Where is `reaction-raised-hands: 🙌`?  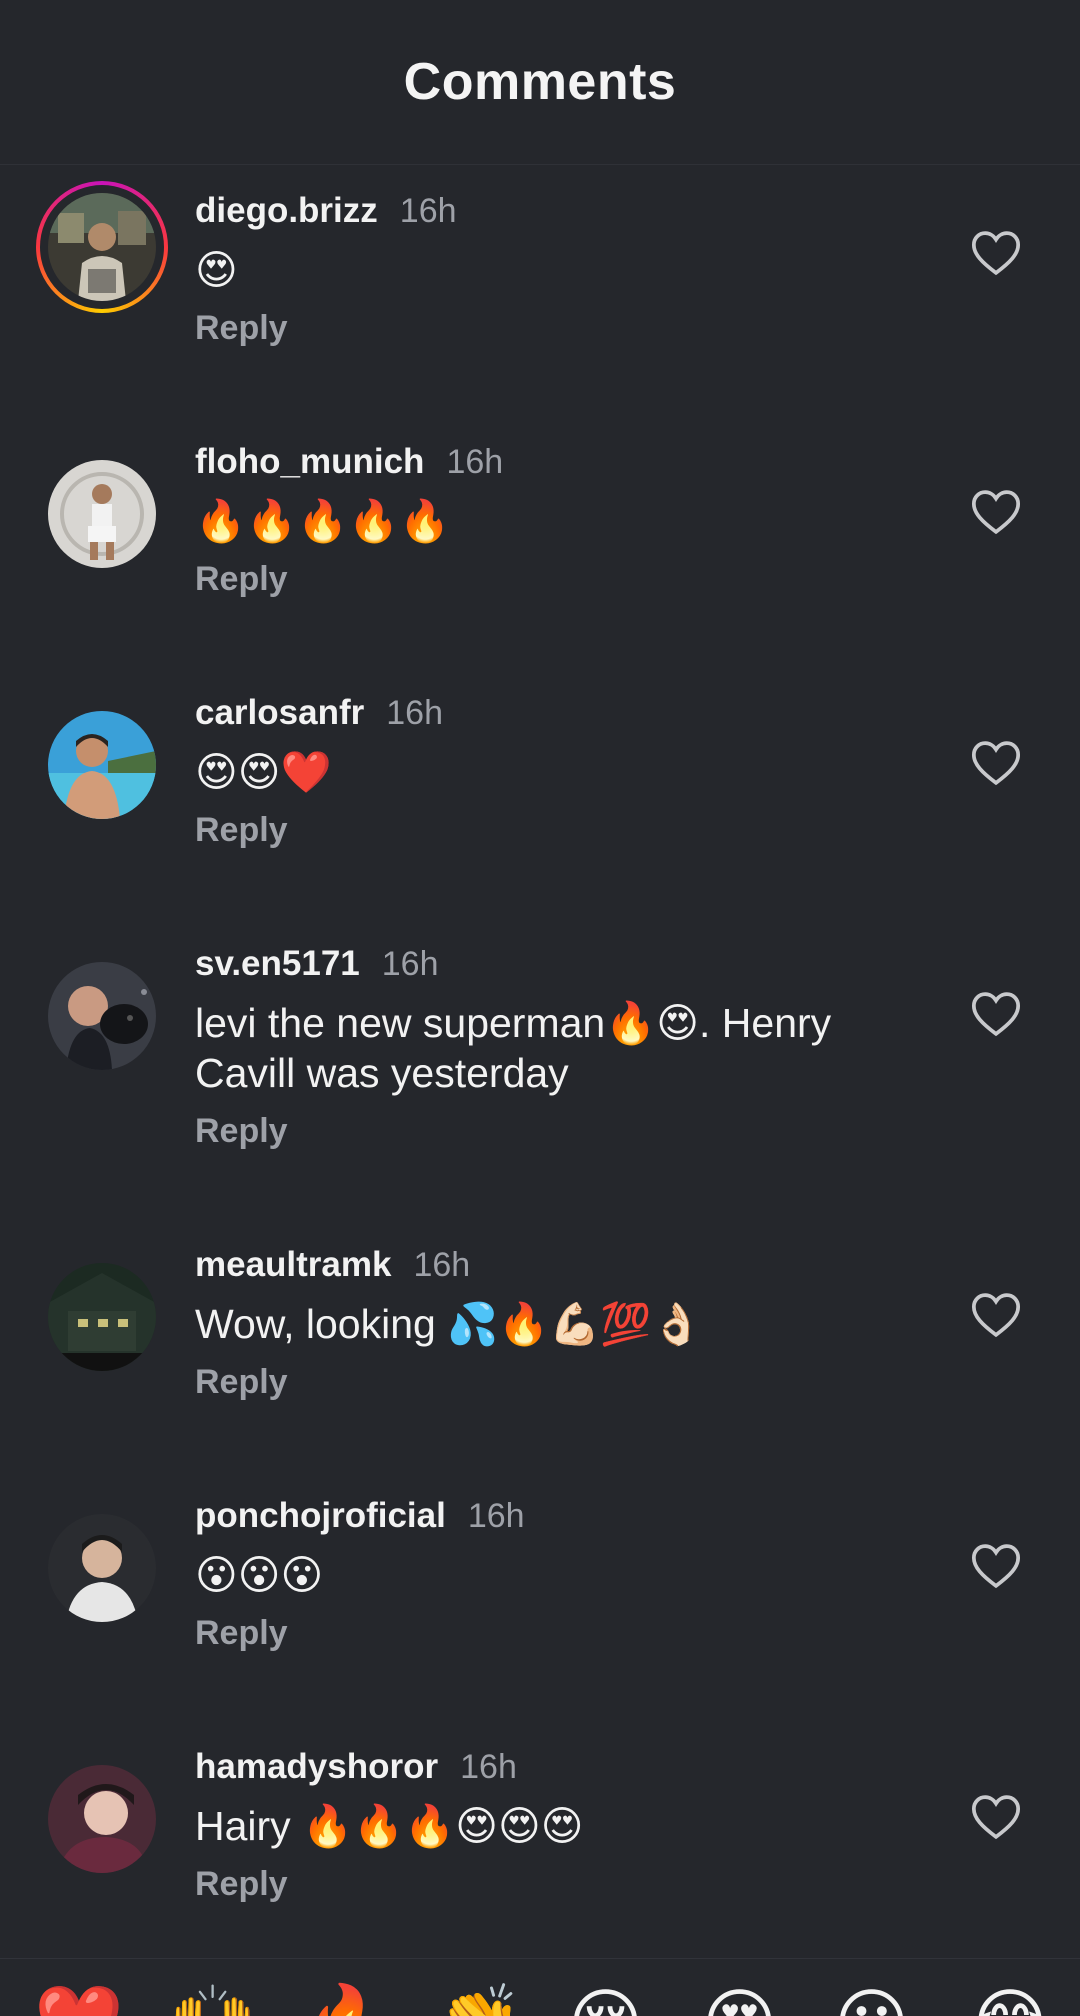
reaction-raised-hands: 🙌 is located at coordinates (213, 2001).